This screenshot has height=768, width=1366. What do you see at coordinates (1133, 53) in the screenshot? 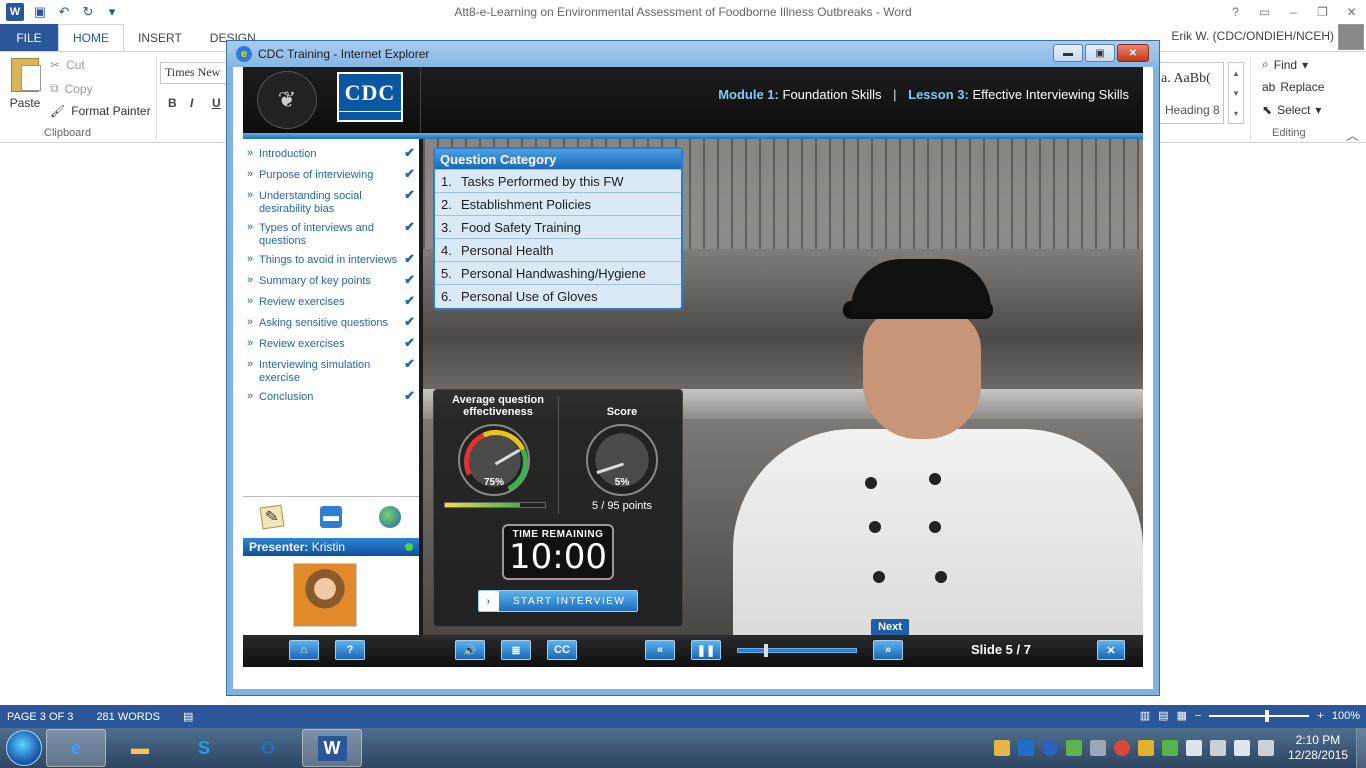
I see `ie-close-icon: ✕` at bounding box center [1133, 53].